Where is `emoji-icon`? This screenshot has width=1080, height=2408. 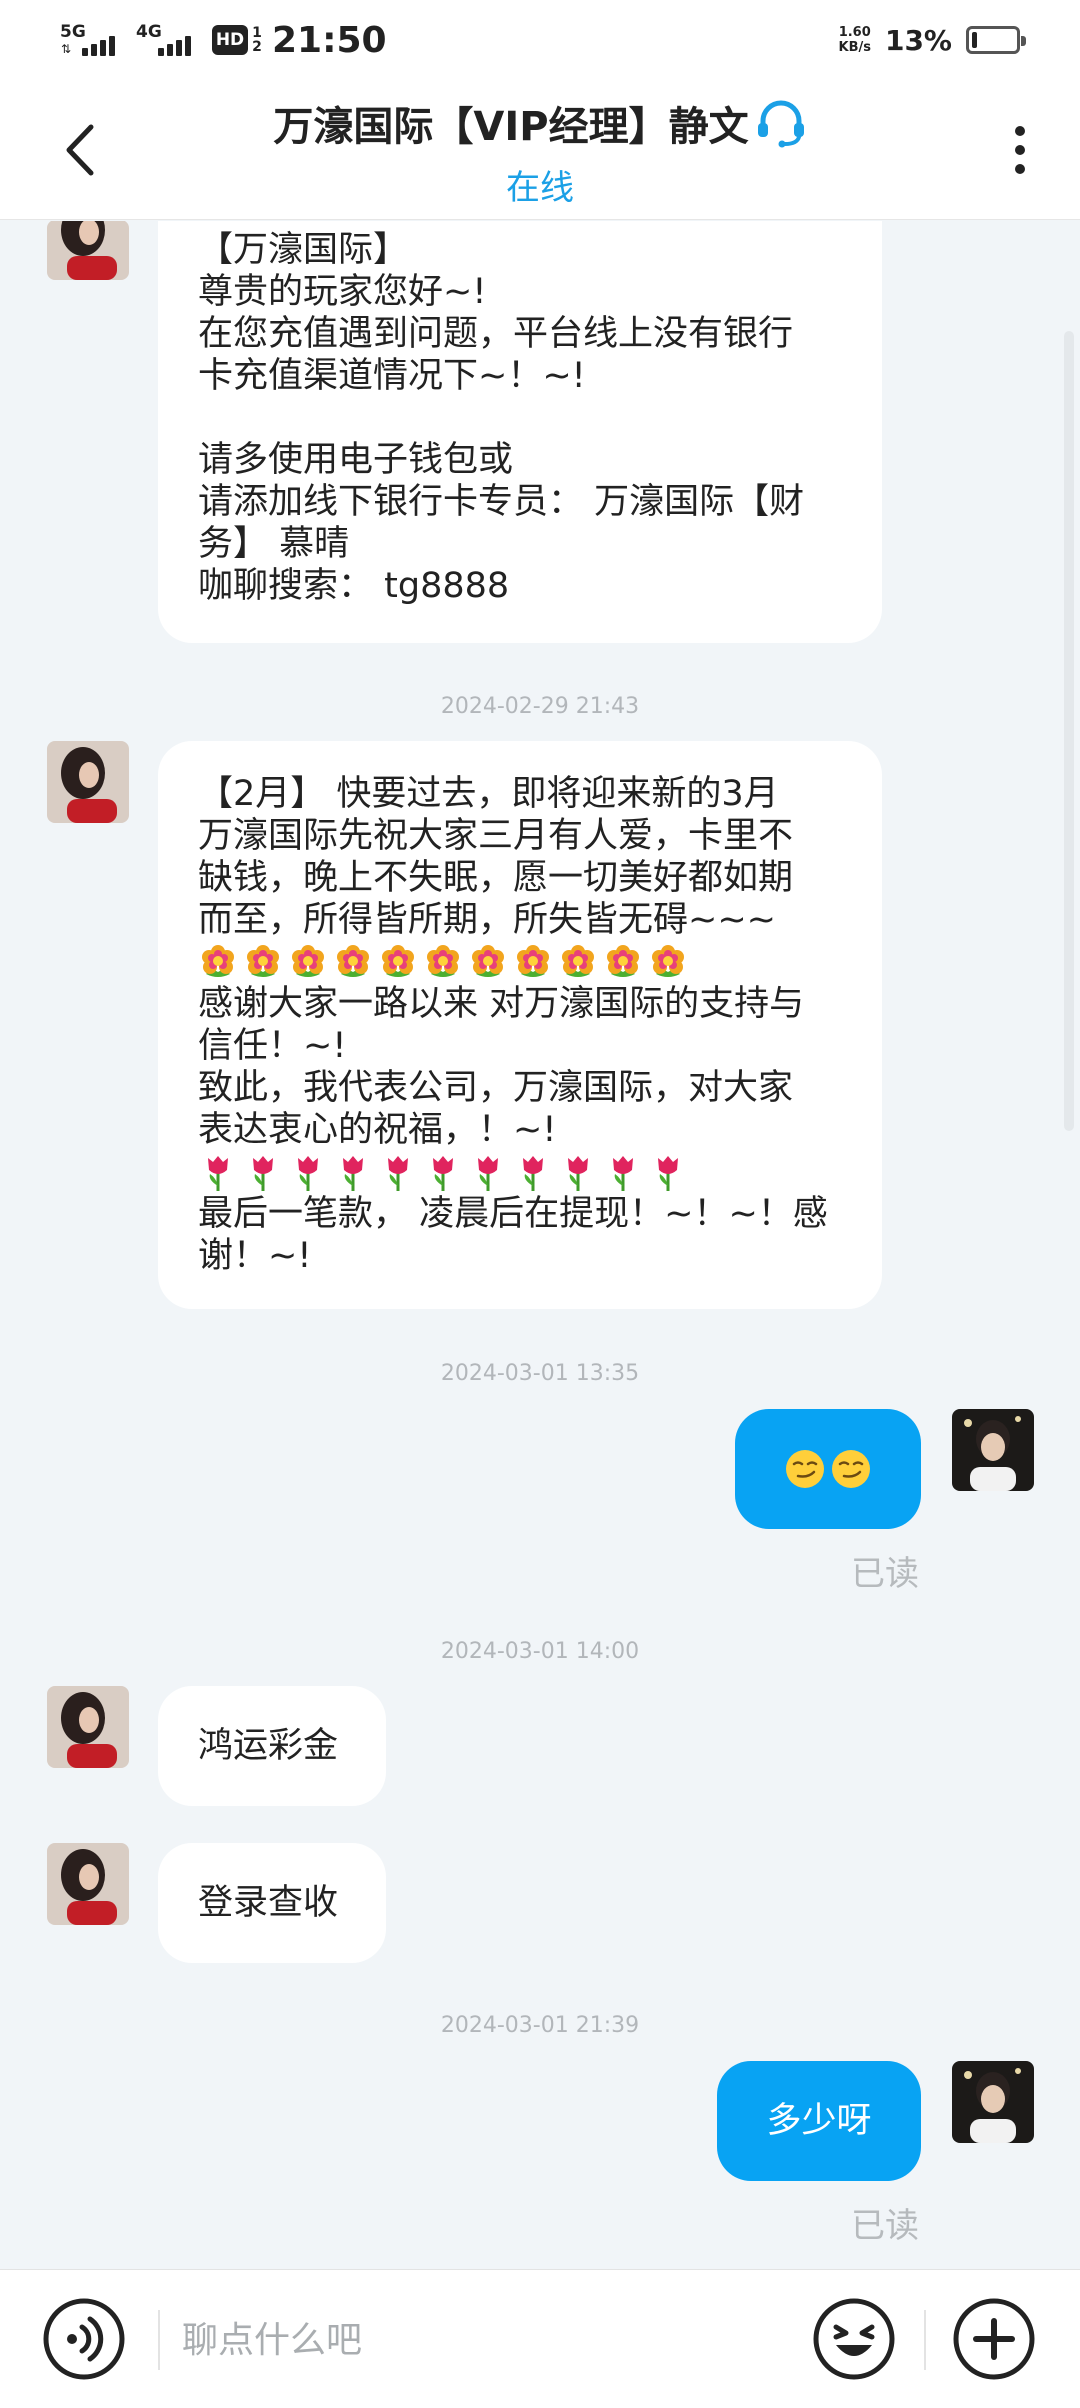 emoji-icon is located at coordinates (854, 2339).